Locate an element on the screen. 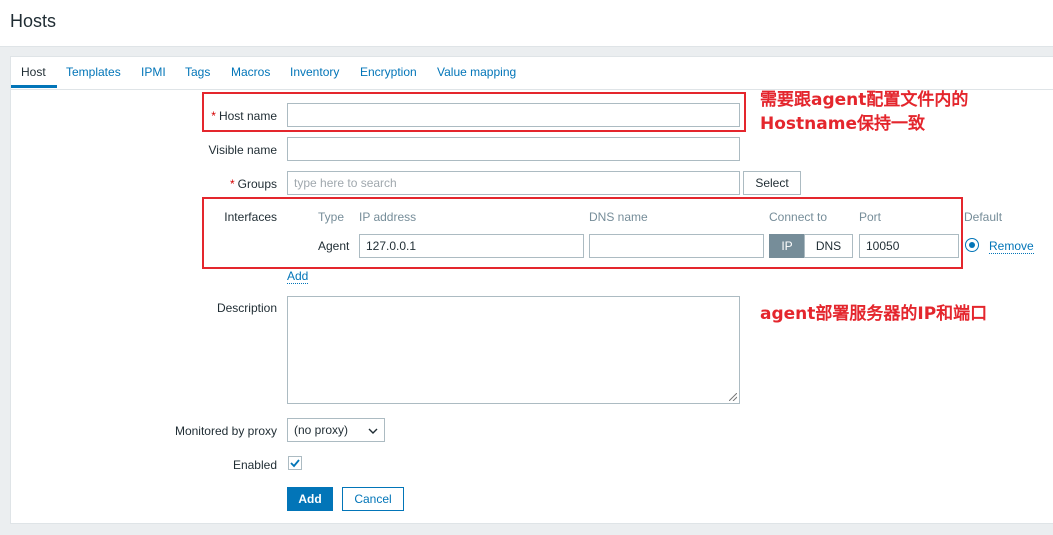  required-mark: * is located at coordinates (232, 184).